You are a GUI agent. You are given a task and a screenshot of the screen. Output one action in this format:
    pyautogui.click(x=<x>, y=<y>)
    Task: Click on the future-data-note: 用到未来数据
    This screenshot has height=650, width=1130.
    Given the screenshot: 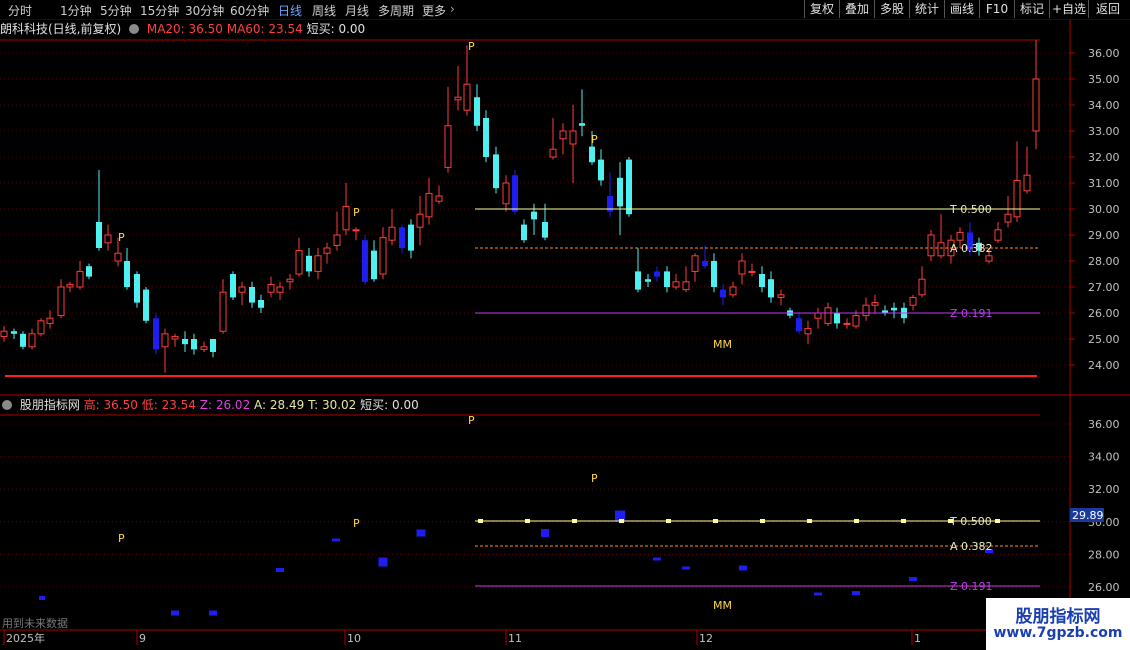 What is the action you would take?
    pyautogui.click(x=35, y=623)
    